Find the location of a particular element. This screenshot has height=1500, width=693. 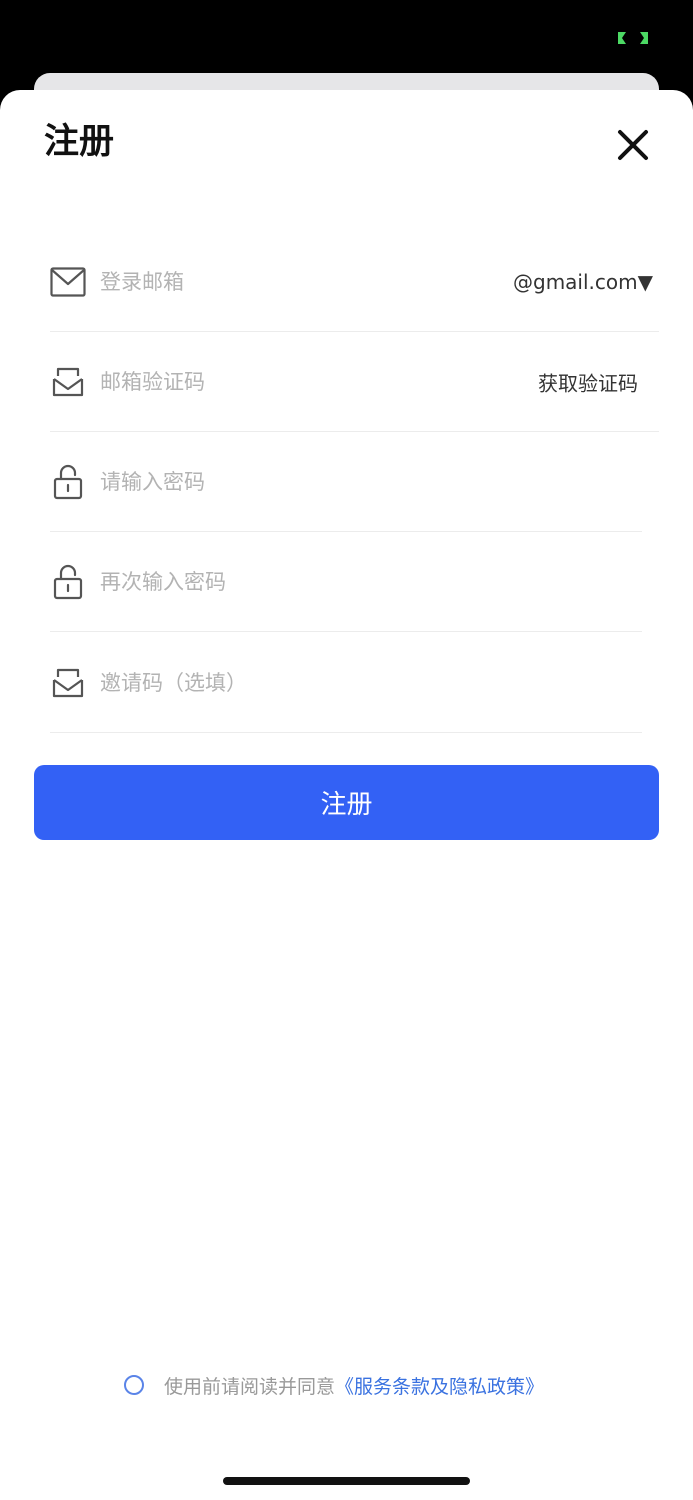

home-indicator is located at coordinates (346, 1481).